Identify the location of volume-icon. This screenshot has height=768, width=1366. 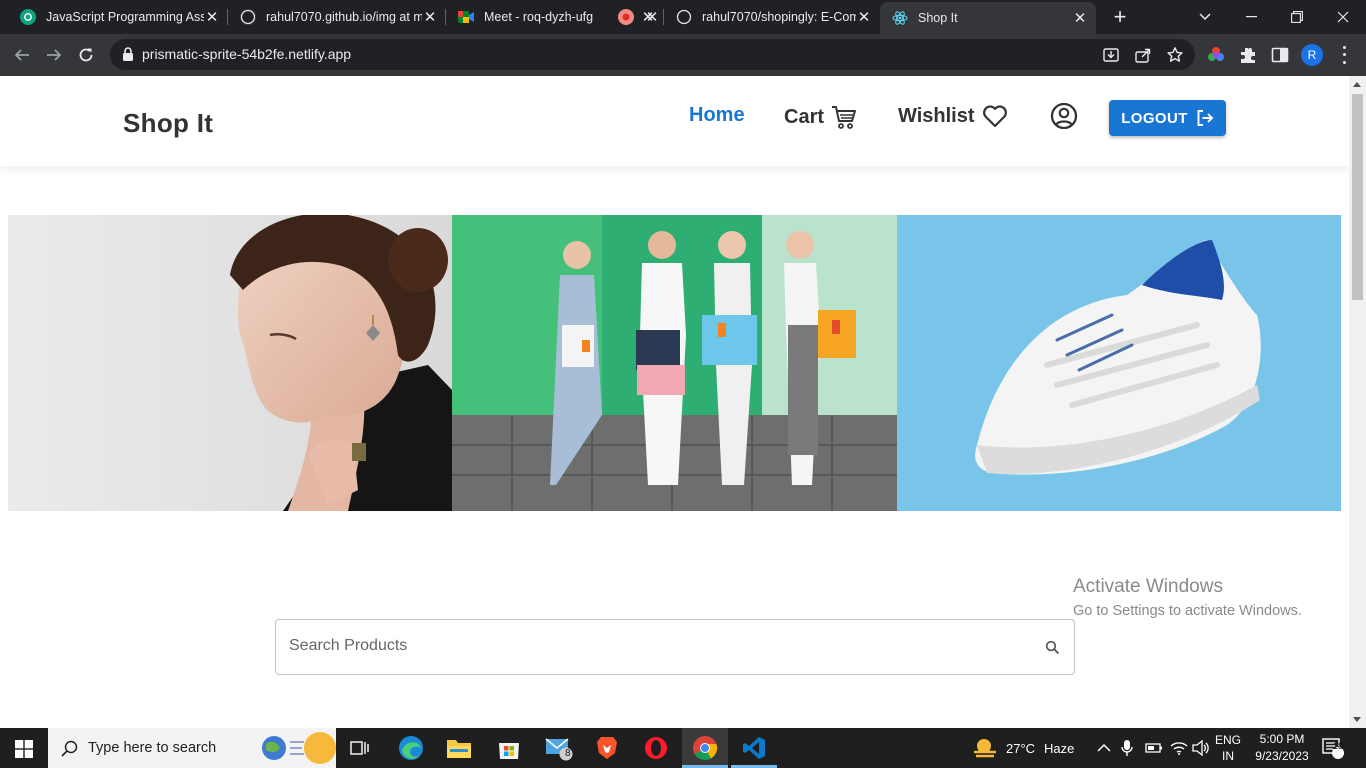
(1201, 748).